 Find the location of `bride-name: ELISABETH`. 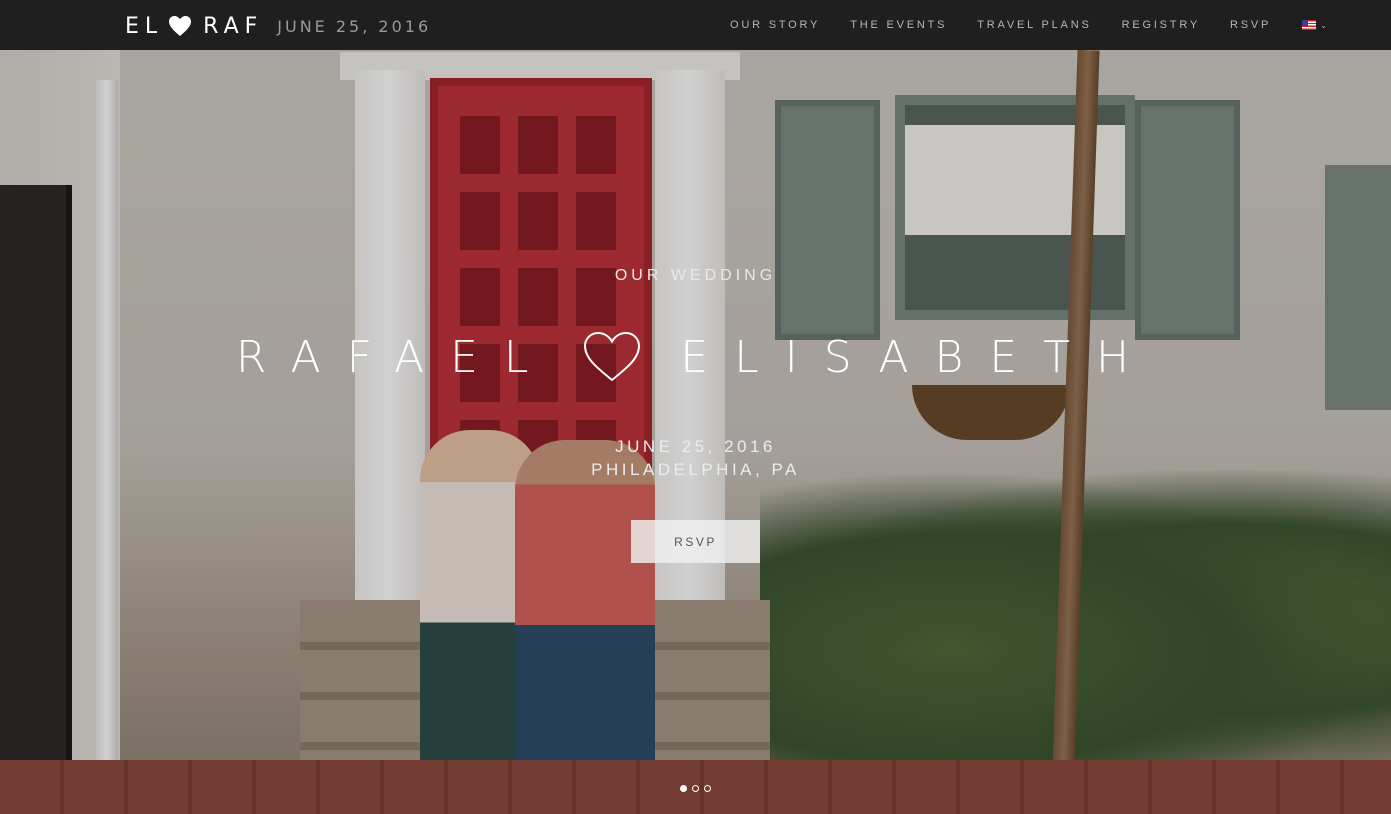

bride-name: ELISABETH is located at coordinates (918, 357).